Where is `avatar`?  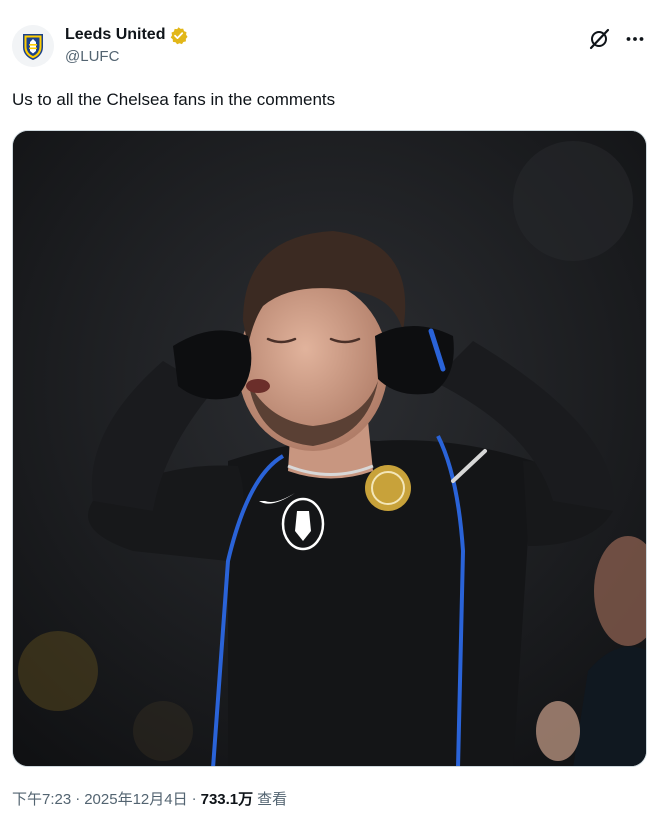
avatar is located at coordinates (33, 46).